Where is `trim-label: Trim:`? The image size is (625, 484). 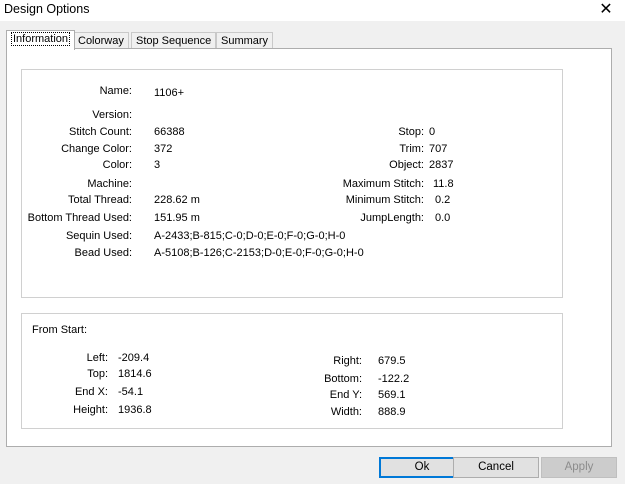
trim-label: Trim: is located at coordinates (411, 149).